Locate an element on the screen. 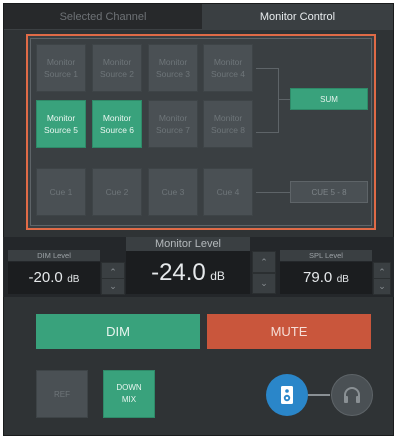 The image size is (397, 439). cue-1-button: Cue 1 is located at coordinates (61, 192).